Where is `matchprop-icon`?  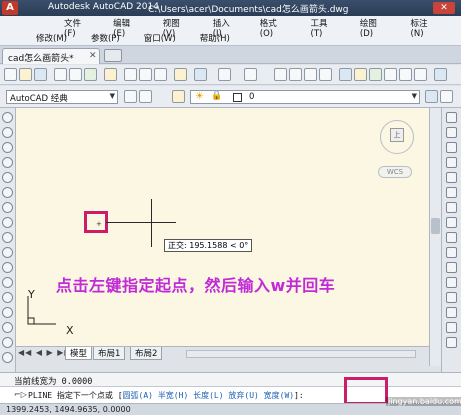 matchprop-icon is located at coordinates (110, 74).